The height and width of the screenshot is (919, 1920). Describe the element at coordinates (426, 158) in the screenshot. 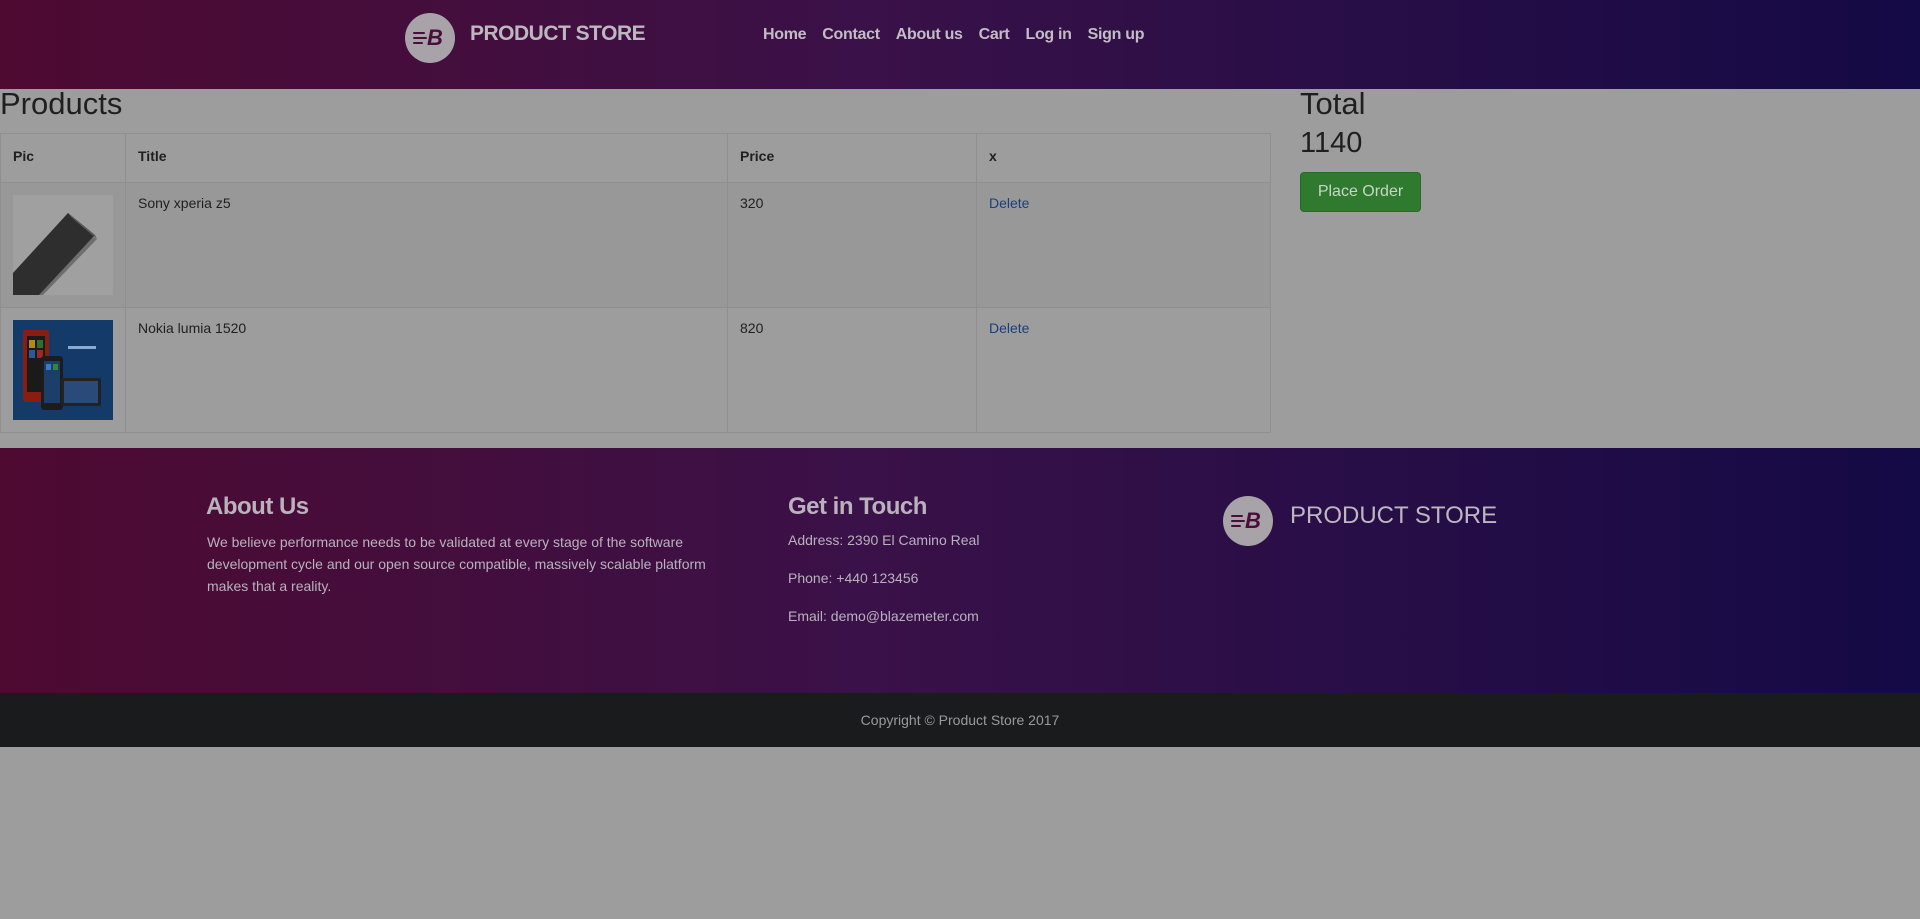

I see `column-header-title: Title` at that location.